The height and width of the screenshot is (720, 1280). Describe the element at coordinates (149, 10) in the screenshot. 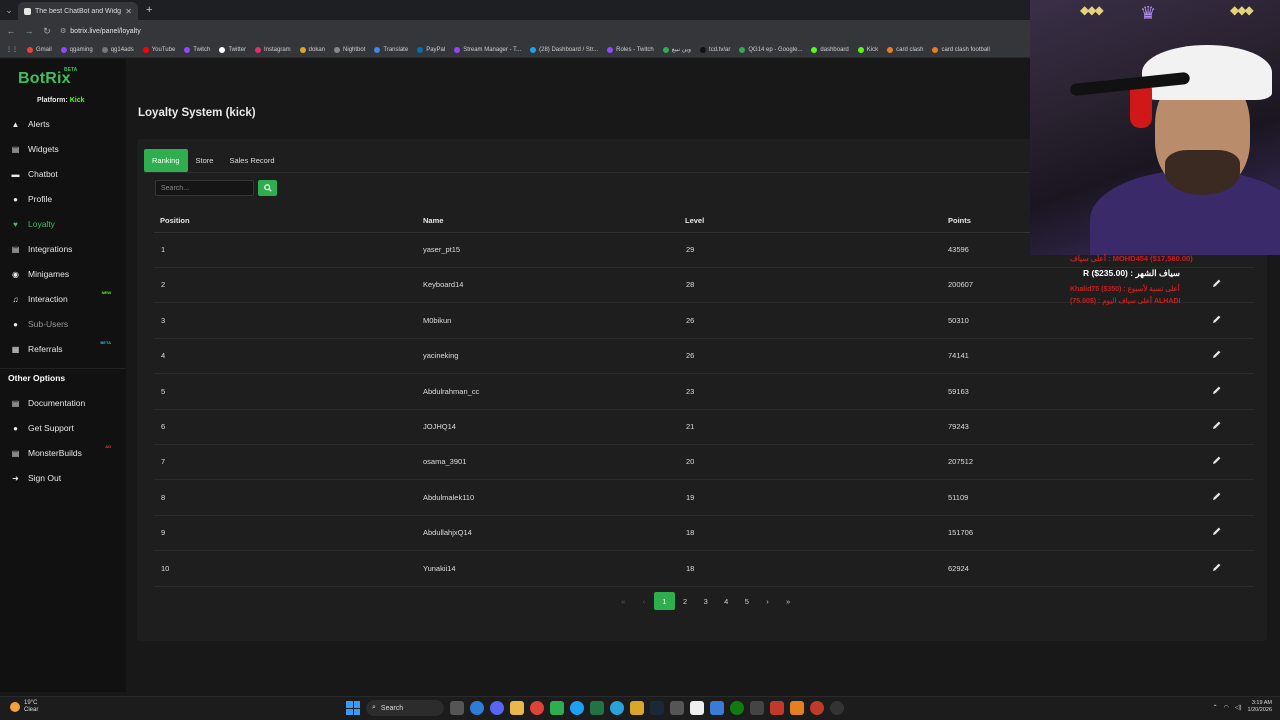

I see `new-tab-icon: +` at that location.